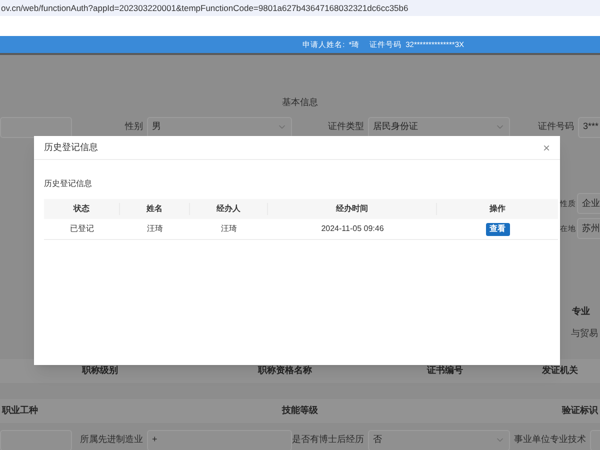  What do you see at coordinates (580, 411) in the screenshot?
I see `column-header: 验证标识` at bounding box center [580, 411].